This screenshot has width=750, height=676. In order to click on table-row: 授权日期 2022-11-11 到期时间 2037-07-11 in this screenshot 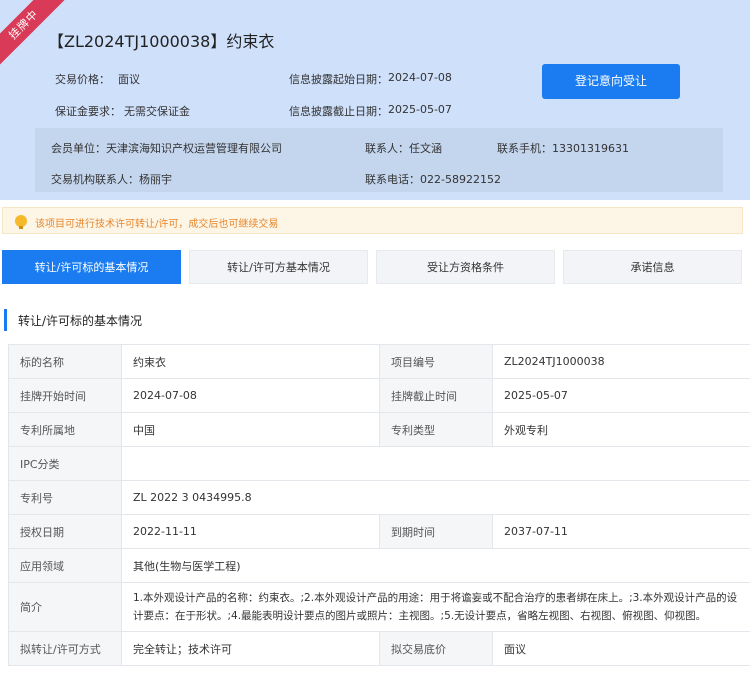, I will do `click(379, 531)`.